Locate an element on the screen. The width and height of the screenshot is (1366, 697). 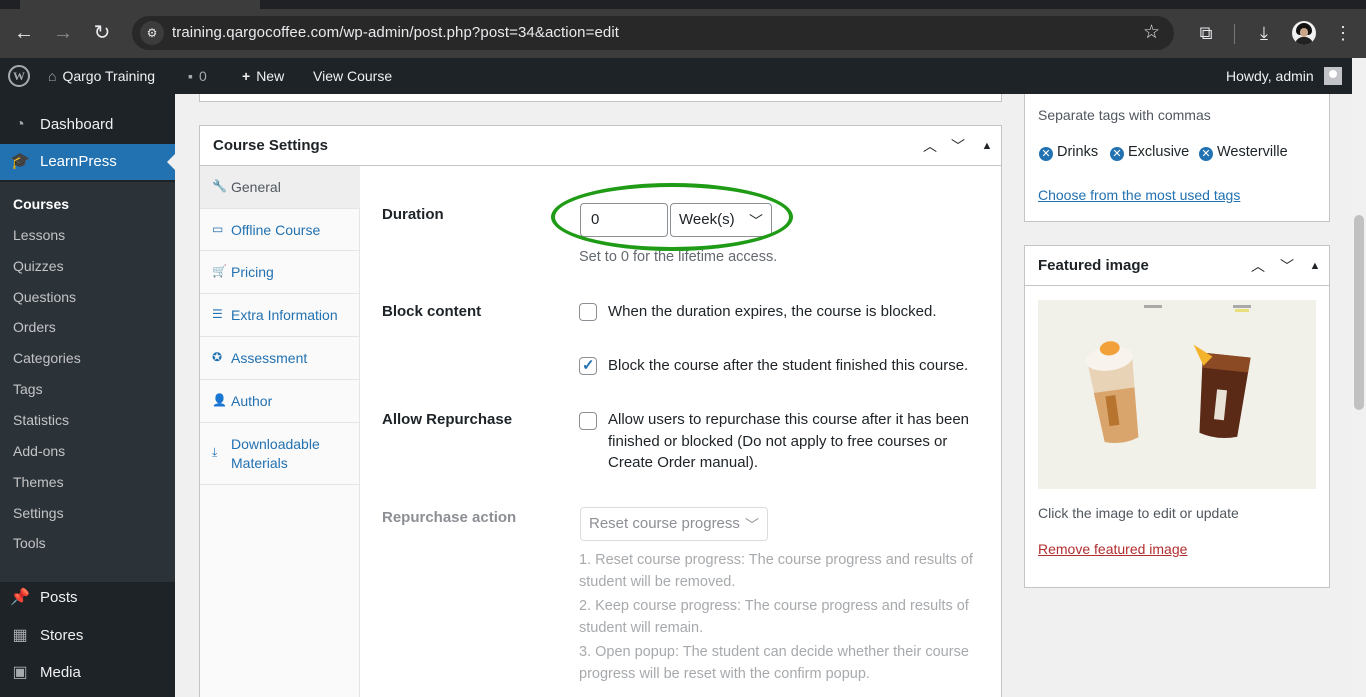
repurchase-action-select: Reset course progress ﹀ is located at coordinates (674, 524).